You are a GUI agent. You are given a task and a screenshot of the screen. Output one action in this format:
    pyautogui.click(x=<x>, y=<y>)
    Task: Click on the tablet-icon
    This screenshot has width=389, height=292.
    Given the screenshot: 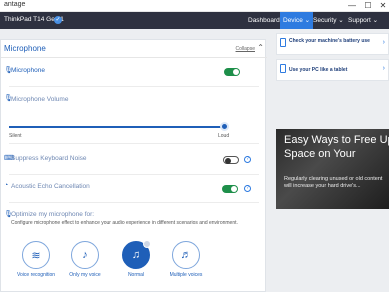 What is the action you would take?
    pyautogui.click(x=283, y=68)
    